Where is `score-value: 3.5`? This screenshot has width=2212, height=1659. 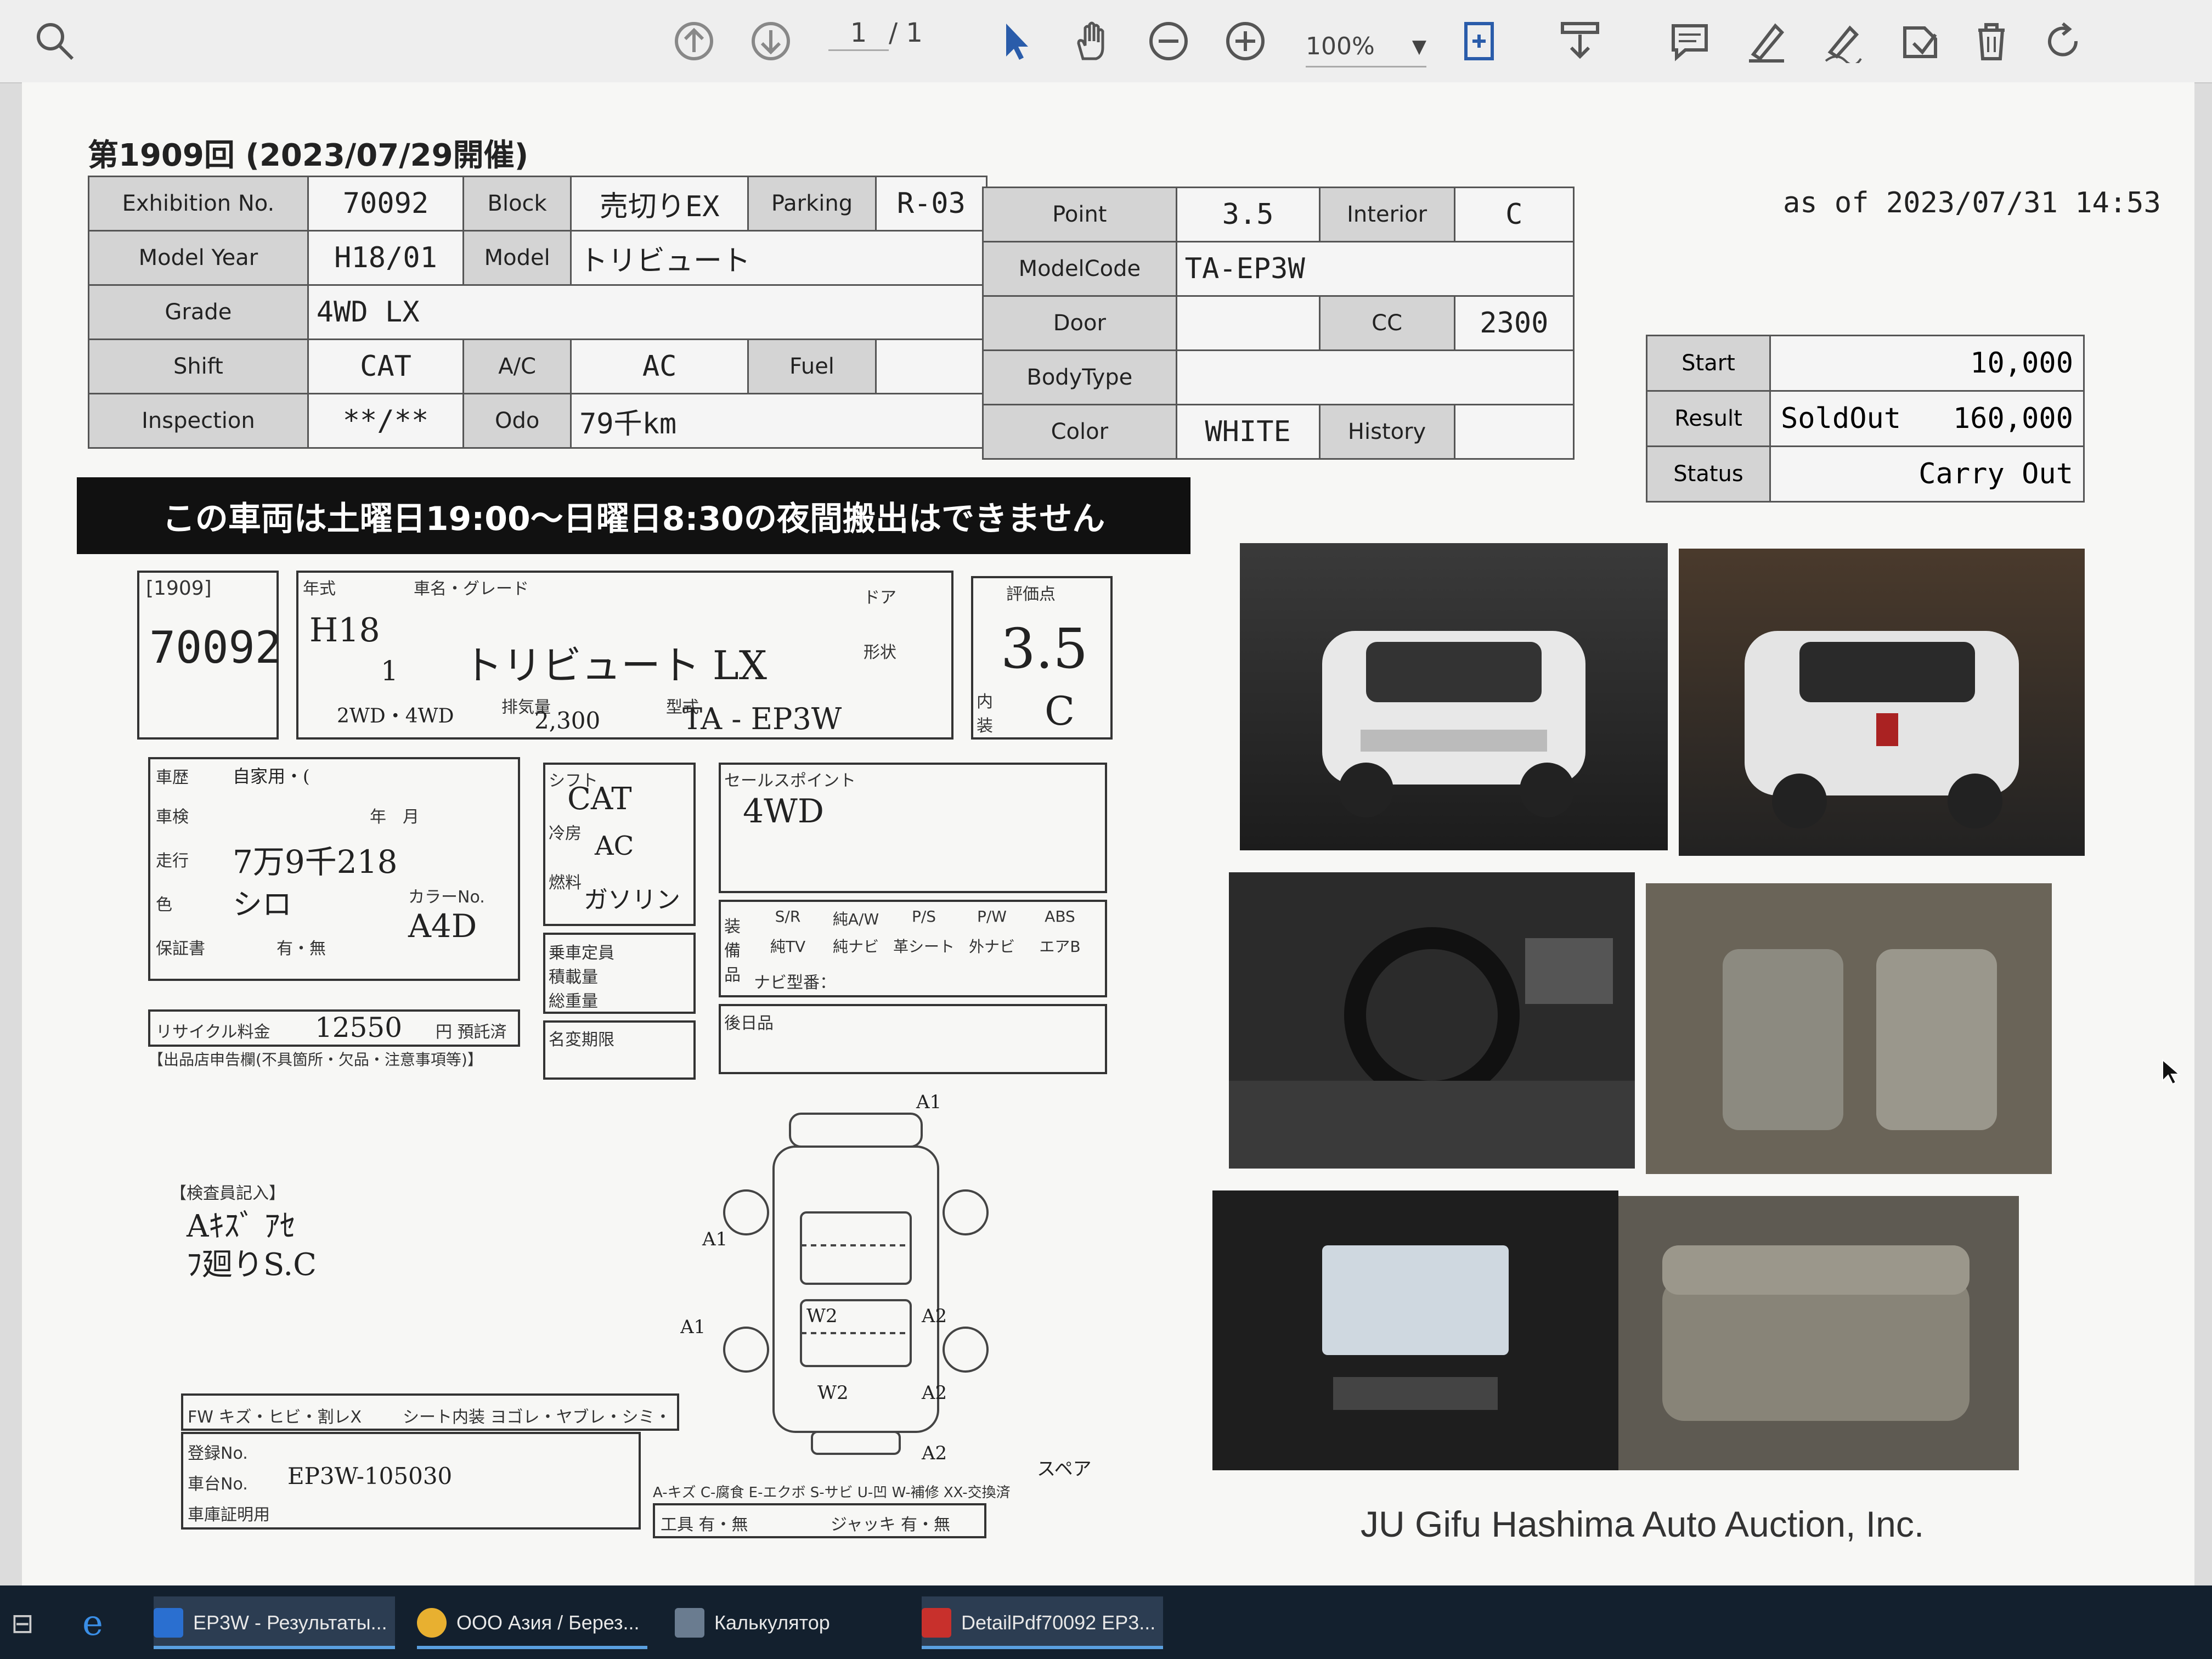 score-value: 3.5 is located at coordinates (1044, 649).